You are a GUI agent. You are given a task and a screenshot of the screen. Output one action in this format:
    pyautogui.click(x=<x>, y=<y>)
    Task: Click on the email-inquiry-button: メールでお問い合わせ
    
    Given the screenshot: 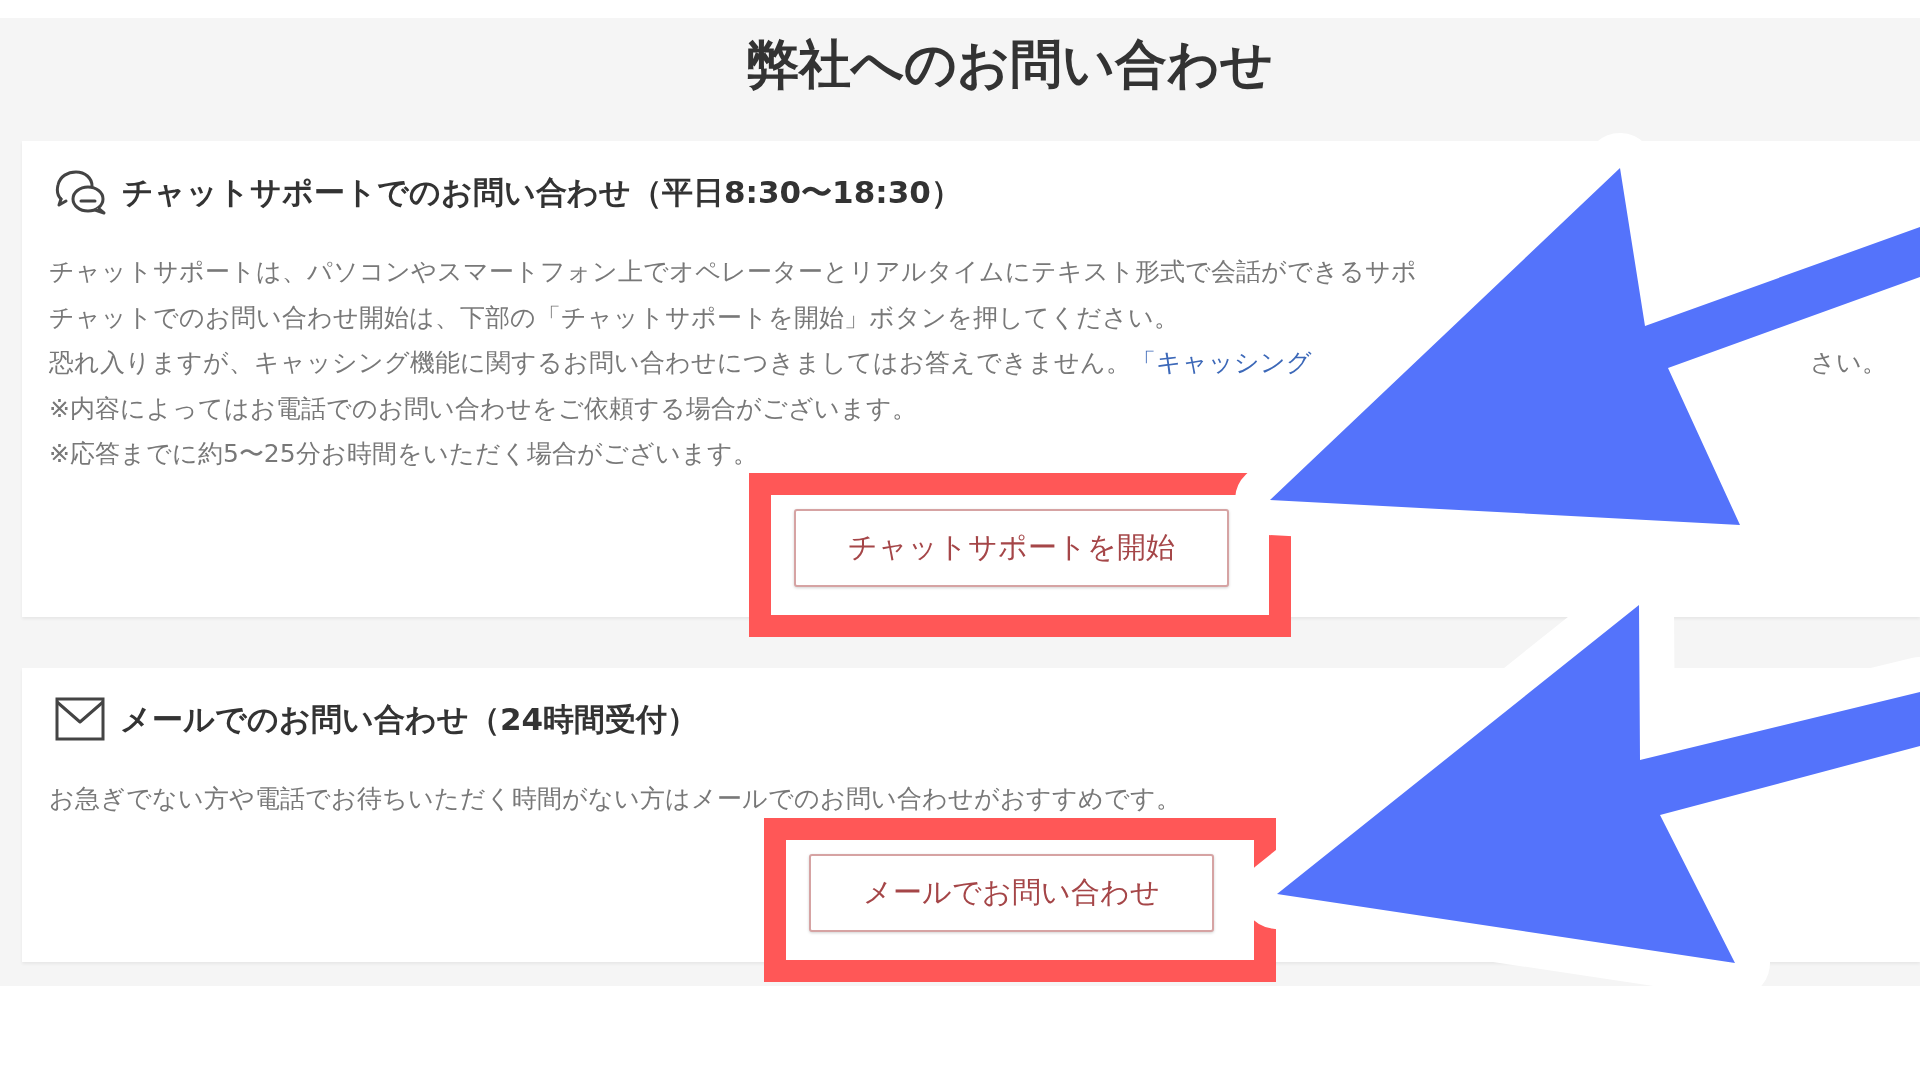 What is the action you would take?
    pyautogui.click(x=1011, y=893)
    